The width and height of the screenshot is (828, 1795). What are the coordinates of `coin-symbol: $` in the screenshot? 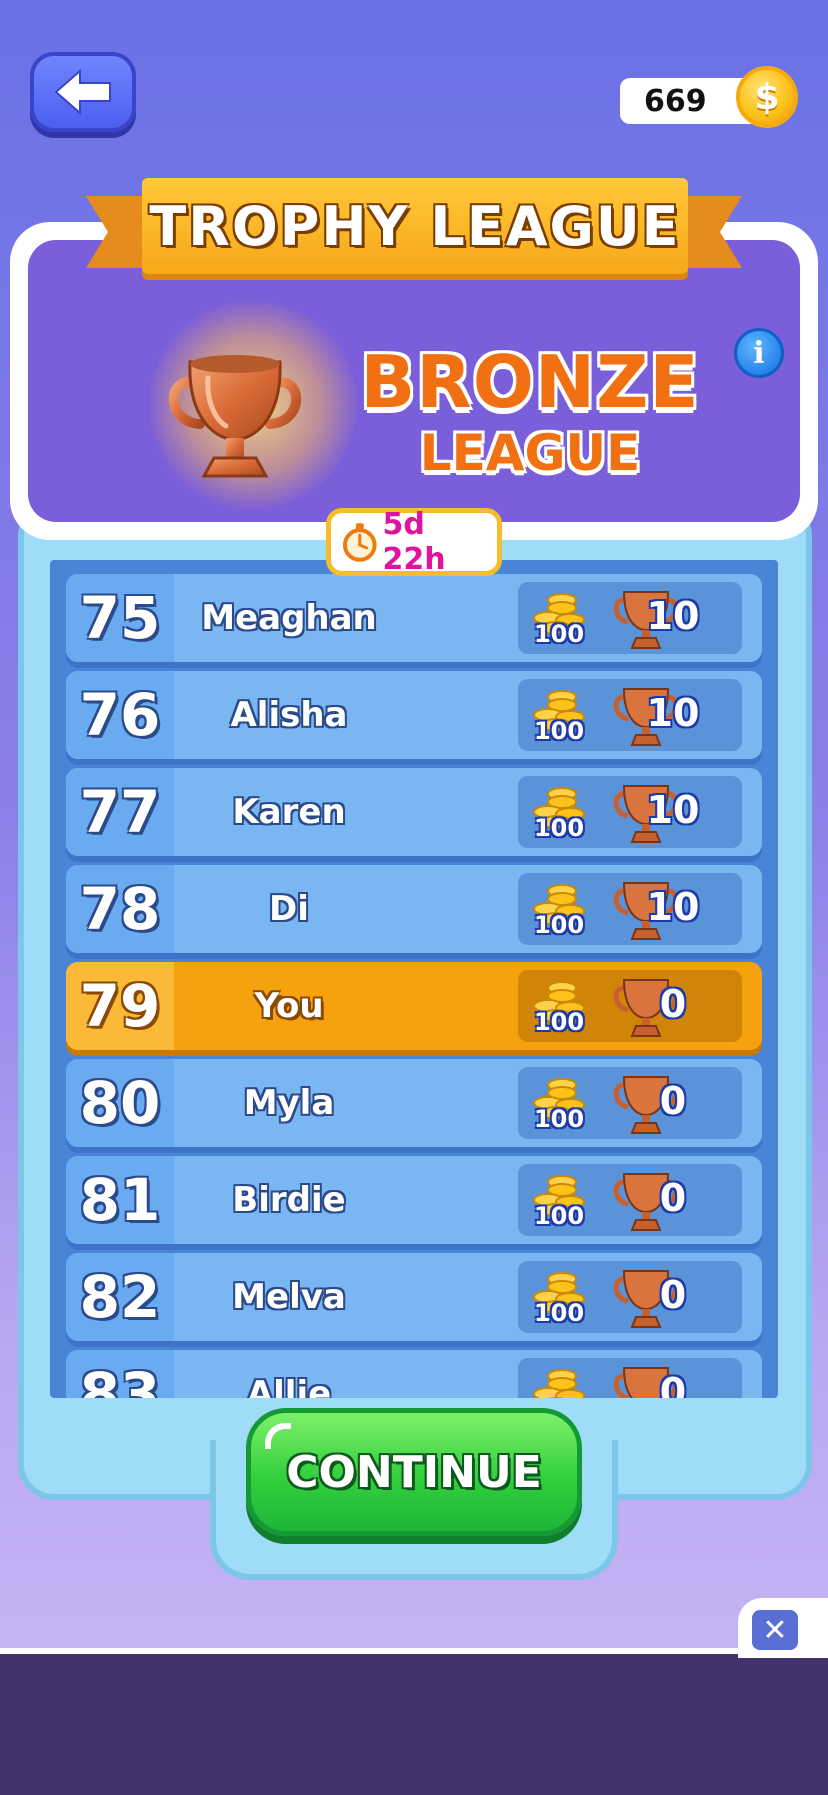 It's located at (767, 97).